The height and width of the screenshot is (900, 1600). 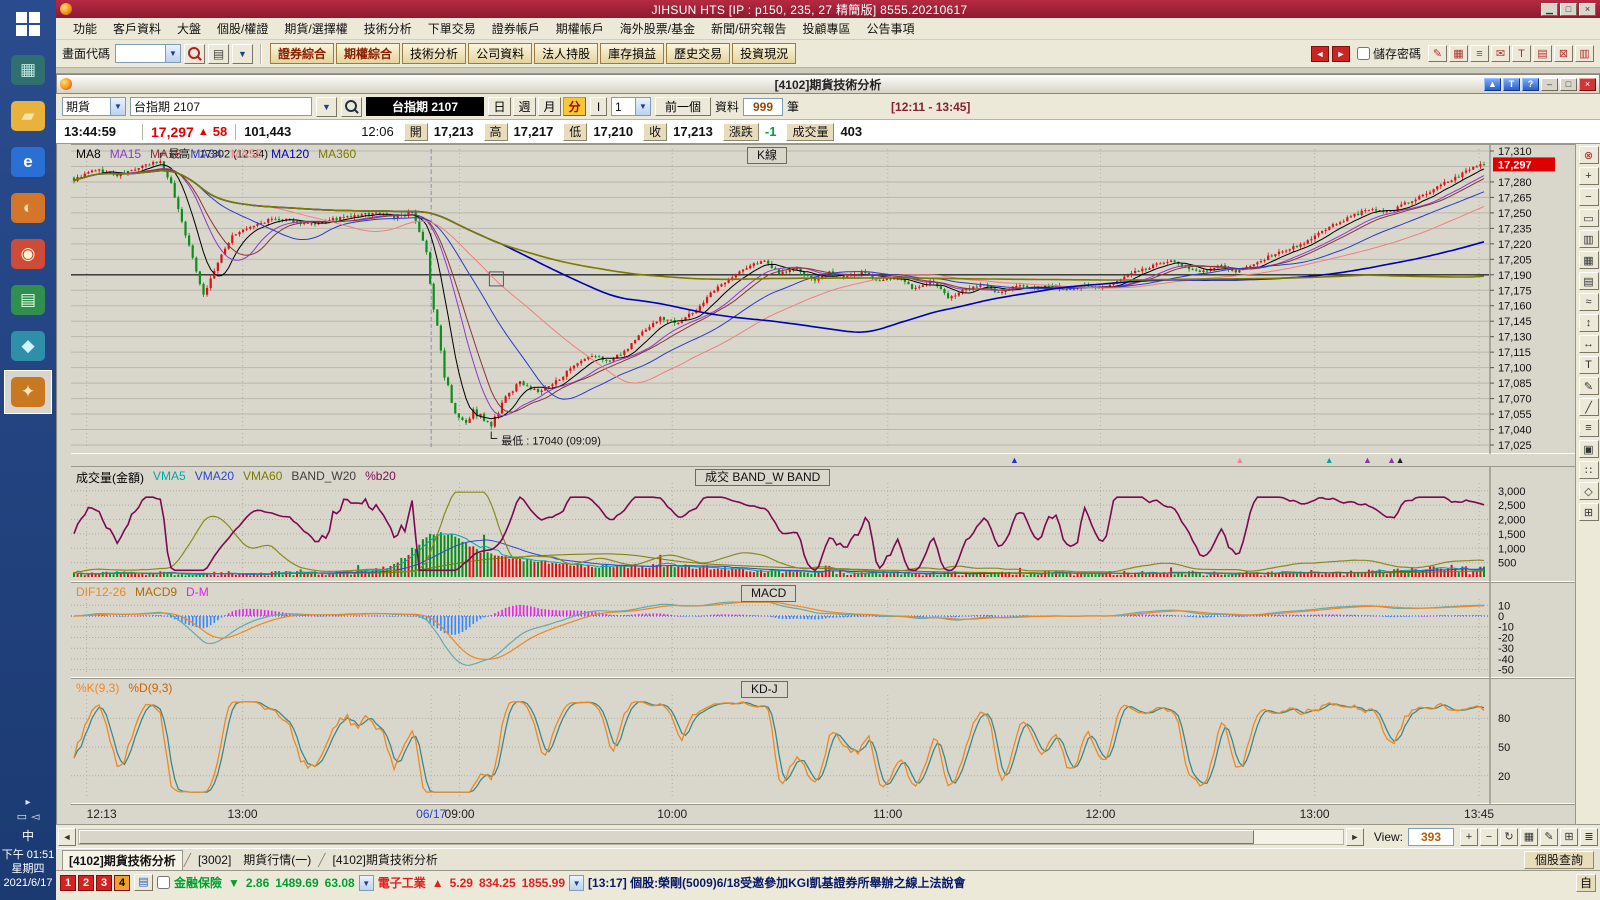 I want to click on index-ticker-electronics: 電子工業 ▲ 5.29 834.25 1855.99, so click(x=471, y=882).